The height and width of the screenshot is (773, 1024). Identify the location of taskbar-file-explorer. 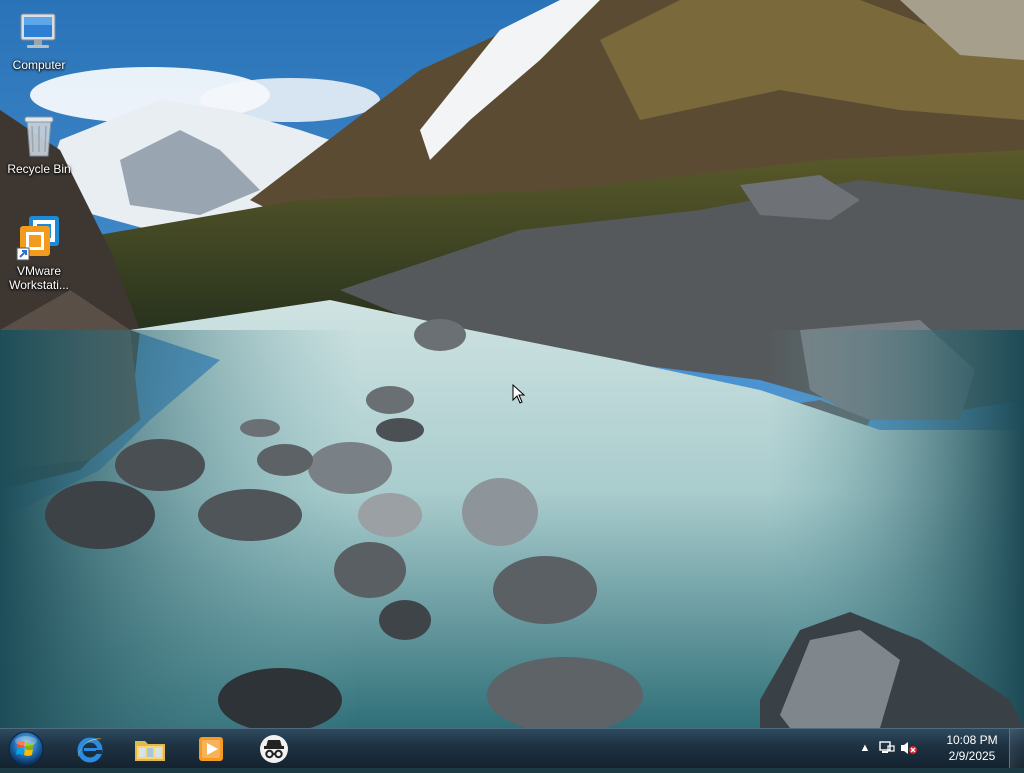
(150, 748).